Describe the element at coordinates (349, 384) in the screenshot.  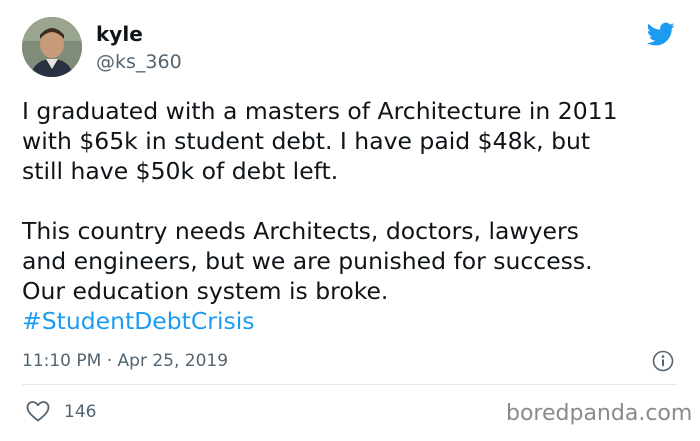
I see `divider` at that location.